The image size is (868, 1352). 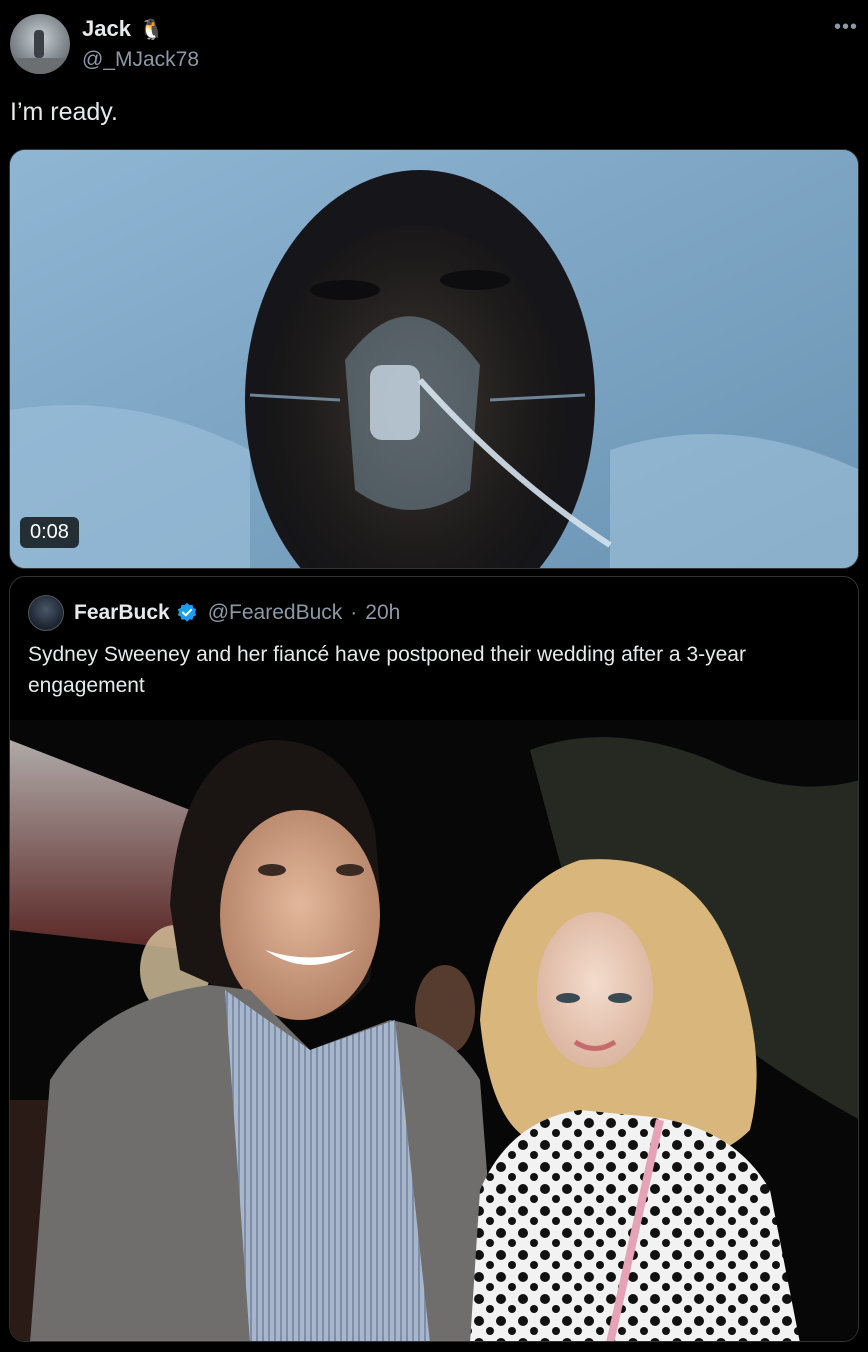 What do you see at coordinates (46, 613) in the screenshot?
I see `quoted-avatar` at bounding box center [46, 613].